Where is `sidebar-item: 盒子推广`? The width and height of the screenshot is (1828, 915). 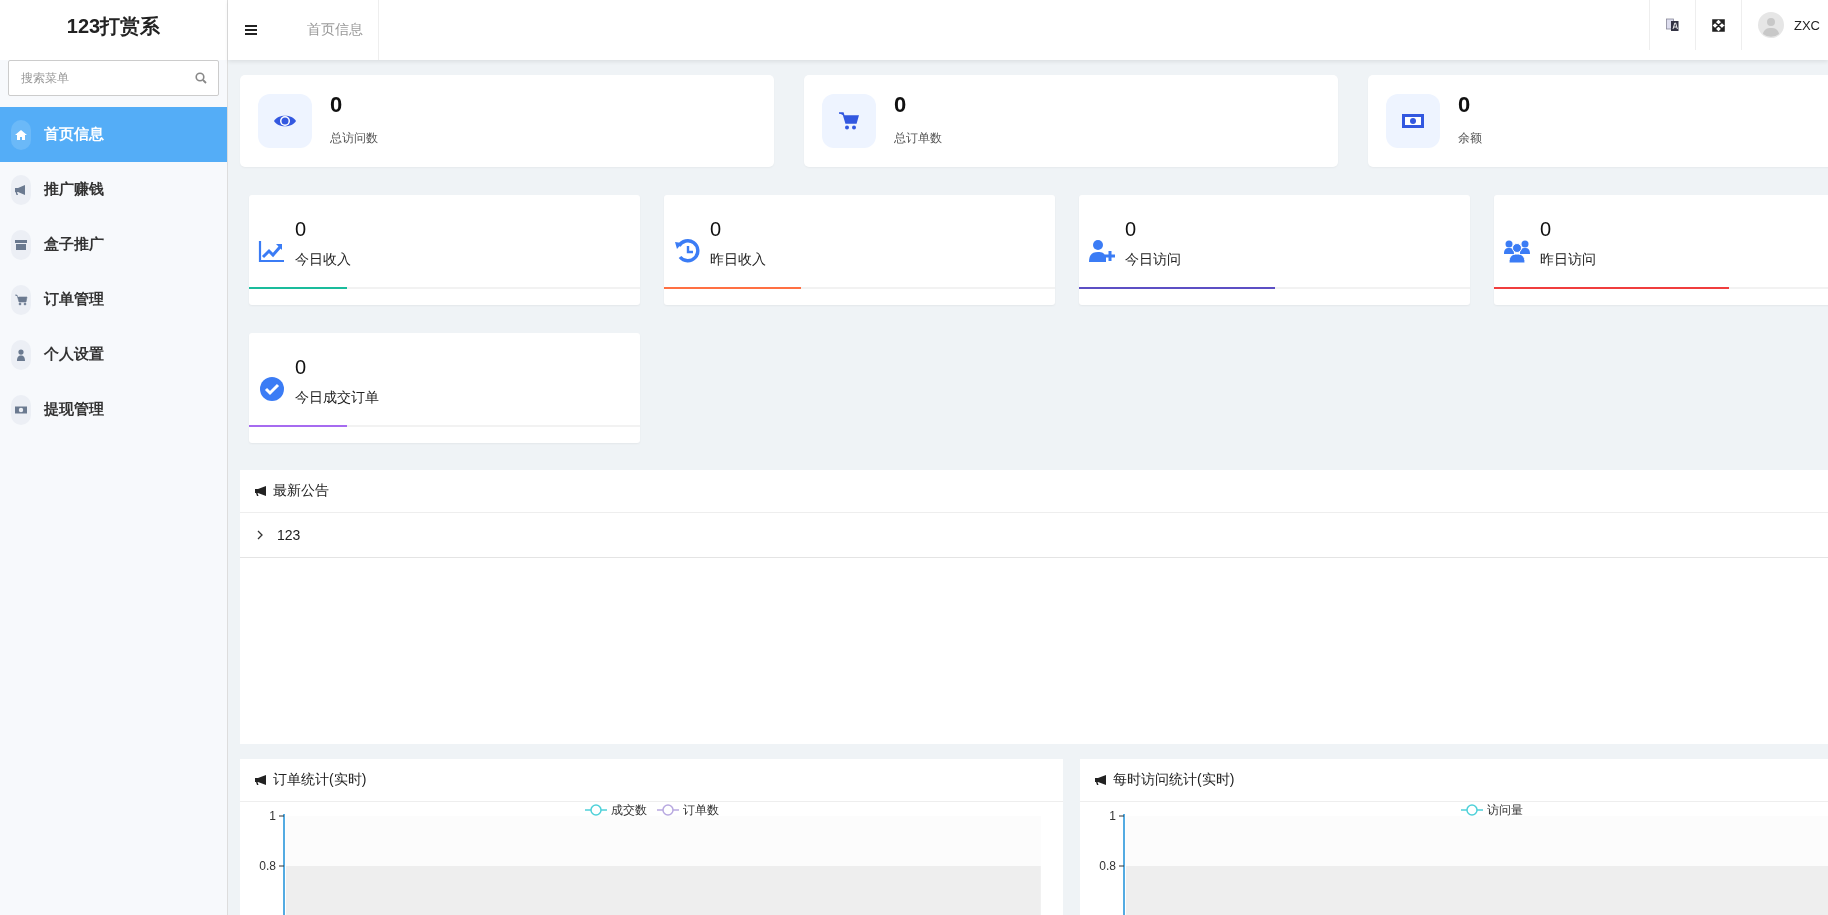
sidebar-item: 盒子推广 is located at coordinates (113, 244).